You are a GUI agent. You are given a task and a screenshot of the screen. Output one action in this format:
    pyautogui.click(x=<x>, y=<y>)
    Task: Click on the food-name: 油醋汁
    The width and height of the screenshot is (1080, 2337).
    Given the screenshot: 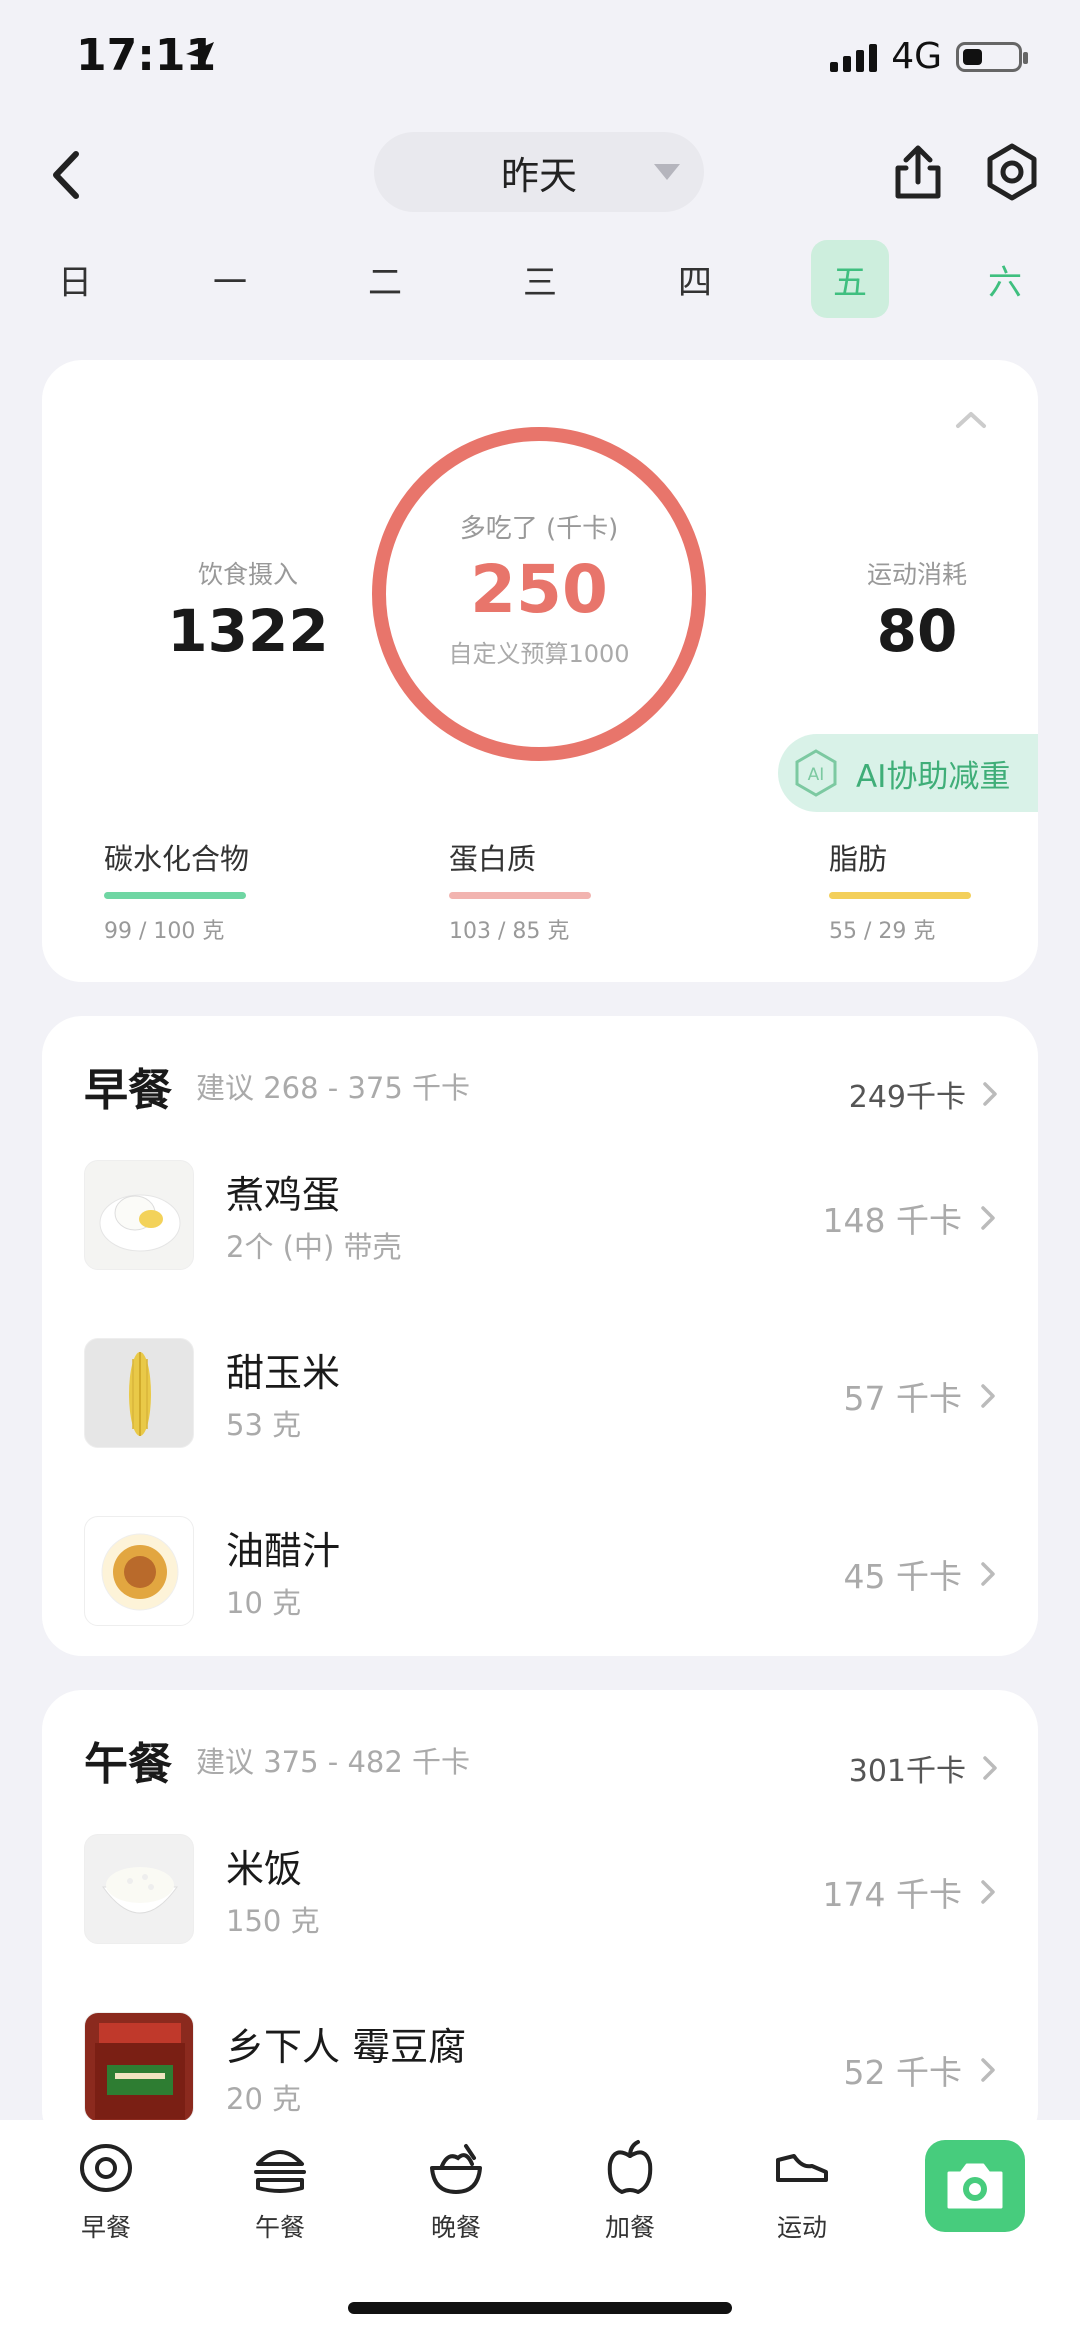 What is the action you would take?
    pyautogui.click(x=283, y=1551)
    